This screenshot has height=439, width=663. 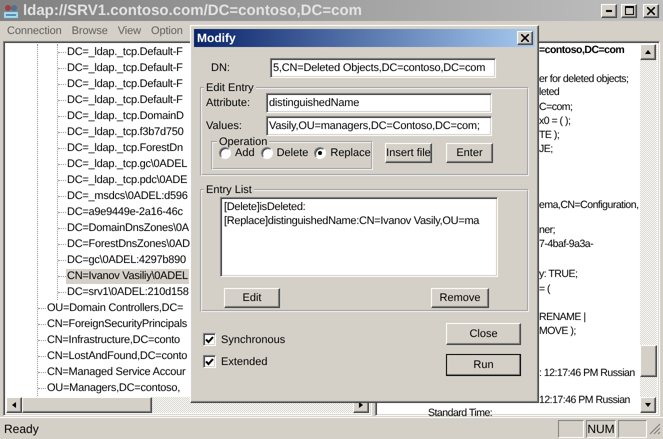 What do you see at coordinates (361, 405) in the screenshot?
I see `right-arrow-icon` at bounding box center [361, 405].